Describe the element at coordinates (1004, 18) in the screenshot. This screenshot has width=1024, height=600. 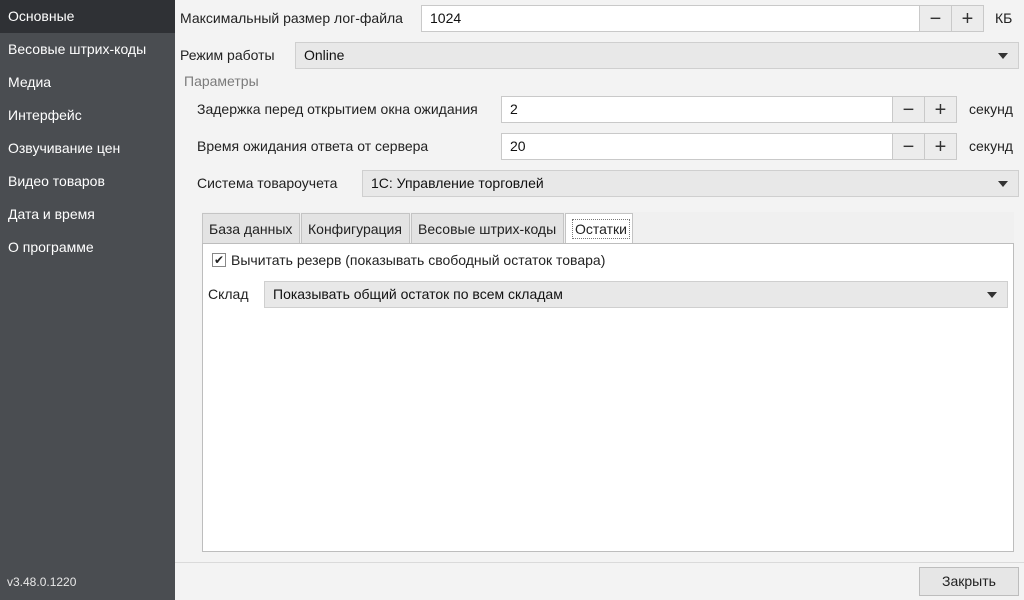
I see `log-size-unit: КБ` at that location.